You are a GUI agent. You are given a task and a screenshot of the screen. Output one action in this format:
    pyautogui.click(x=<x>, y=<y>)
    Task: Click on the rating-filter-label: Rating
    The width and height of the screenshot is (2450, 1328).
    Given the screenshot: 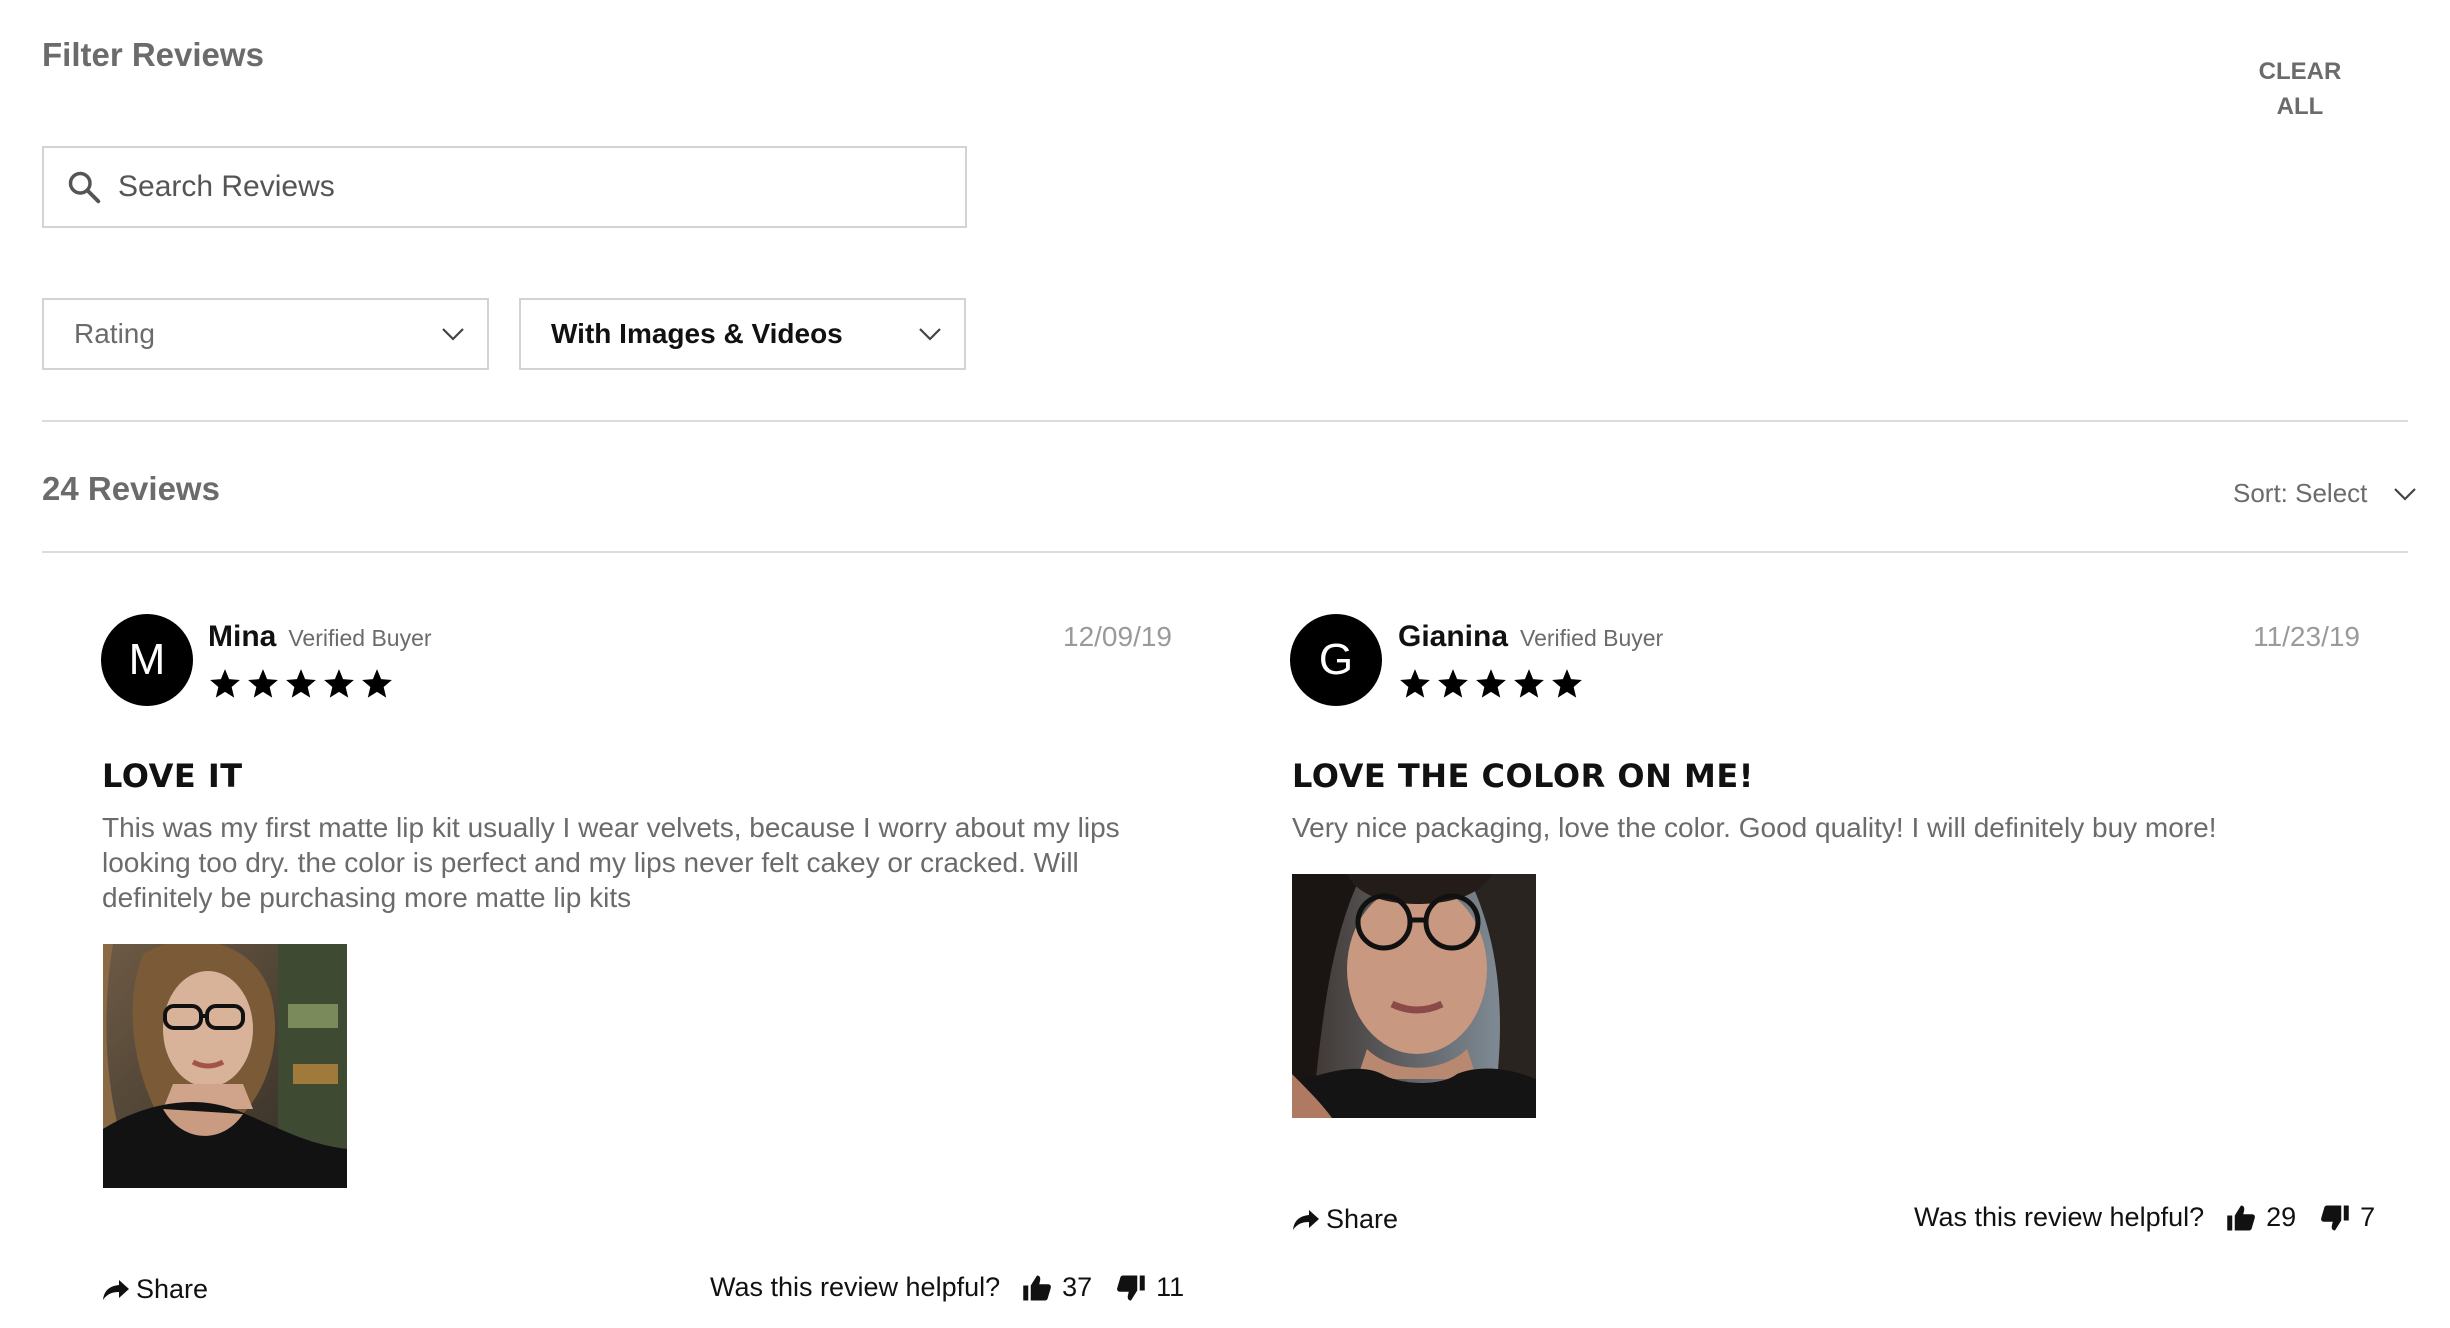 What is the action you would take?
    pyautogui.click(x=114, y=333)
    